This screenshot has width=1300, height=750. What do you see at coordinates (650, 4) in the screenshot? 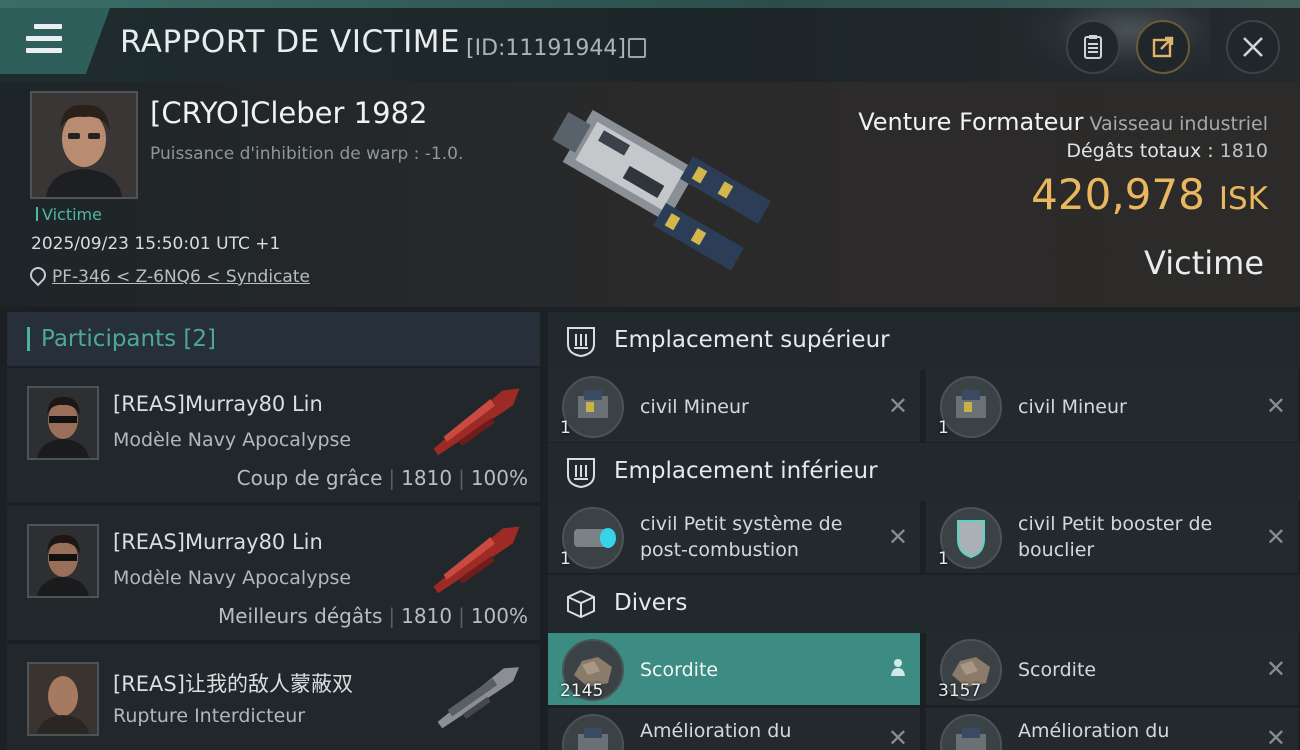
I see `top-accent-strip` at bounding box center [650, 4].